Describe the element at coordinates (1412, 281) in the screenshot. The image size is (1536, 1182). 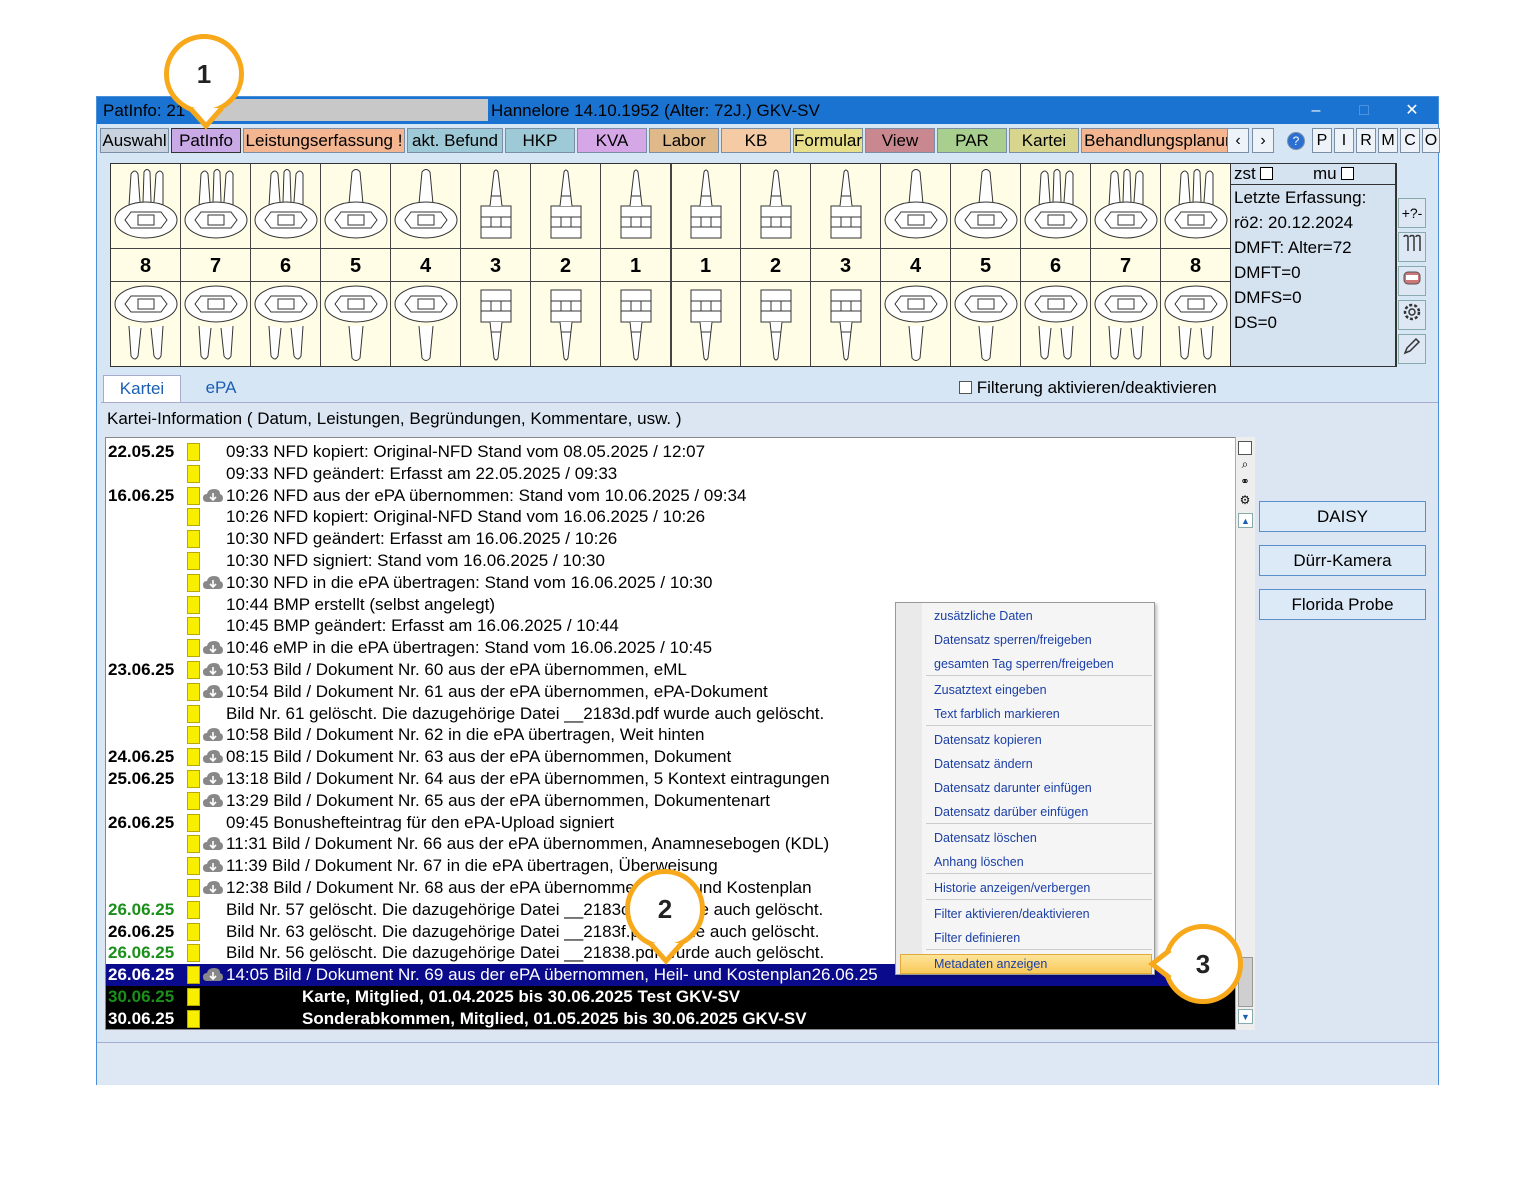
I see `dentures-icon` at that location.